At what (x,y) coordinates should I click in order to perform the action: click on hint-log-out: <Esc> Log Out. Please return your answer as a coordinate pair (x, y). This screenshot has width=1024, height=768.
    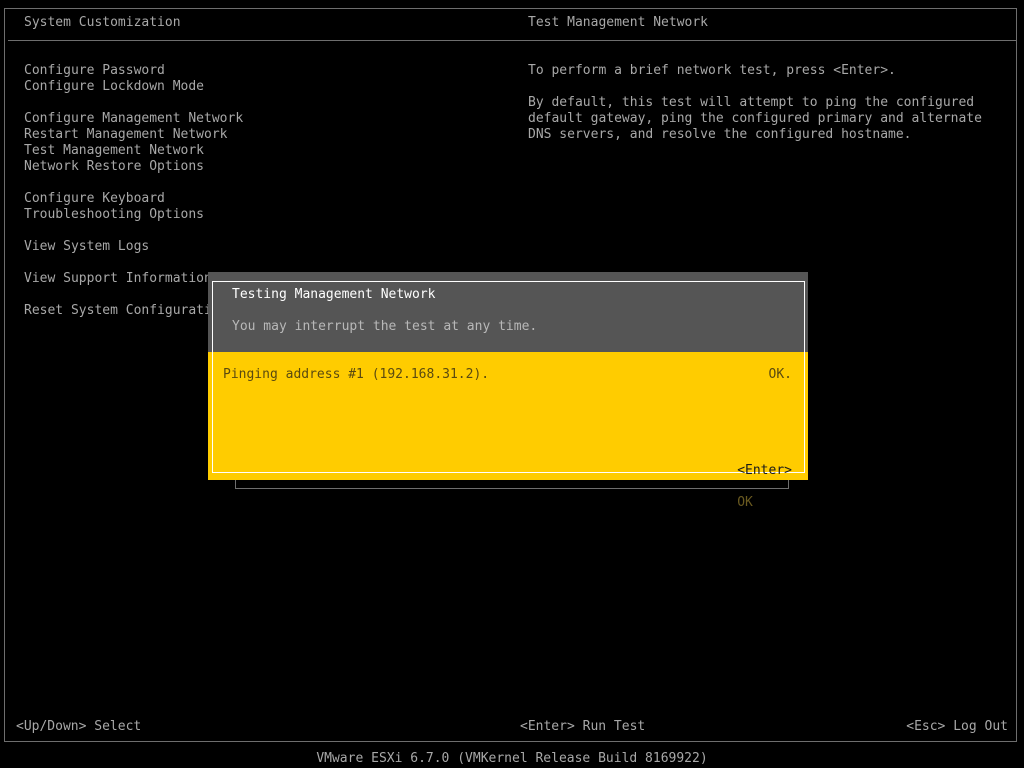
    Looking at the image, I should click on (957, 726).